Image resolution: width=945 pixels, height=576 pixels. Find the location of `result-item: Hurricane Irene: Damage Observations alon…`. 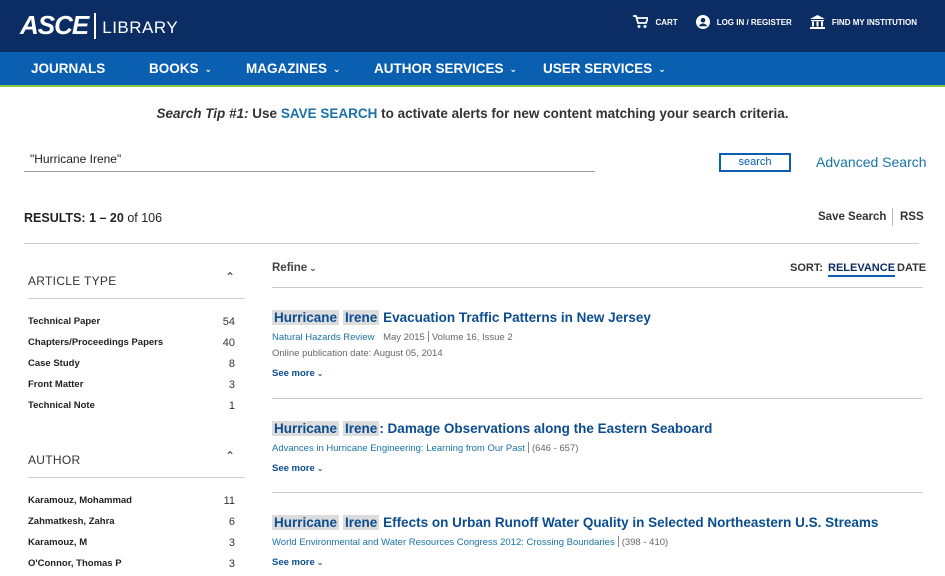

result-item: Hurricane Irene: Damage Observations alon… is located at coordinates (597, 447).